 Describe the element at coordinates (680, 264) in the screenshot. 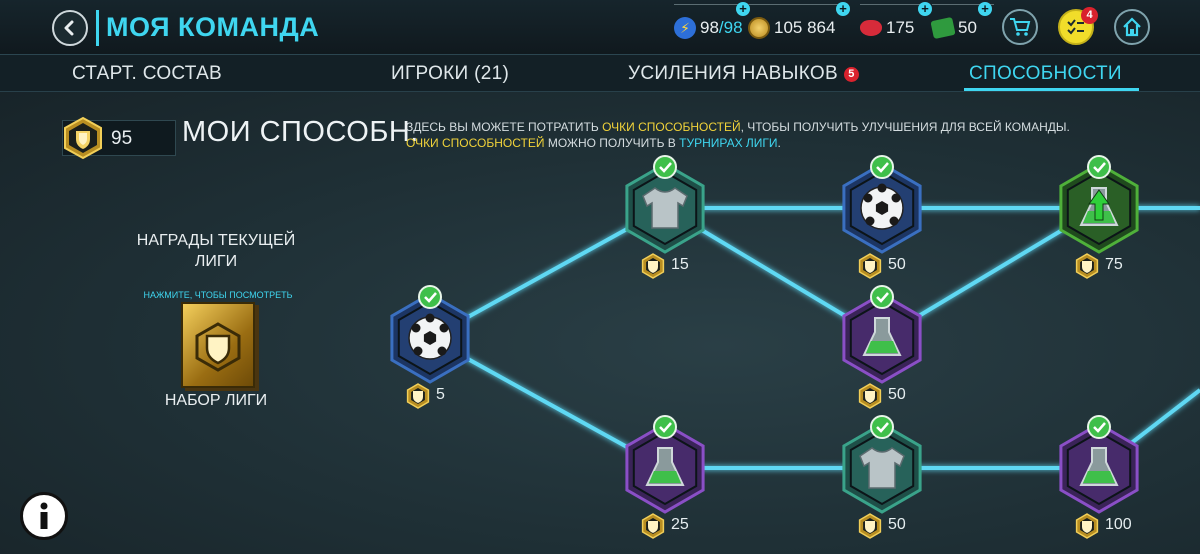

I see `ability-cost: 15` at that location.